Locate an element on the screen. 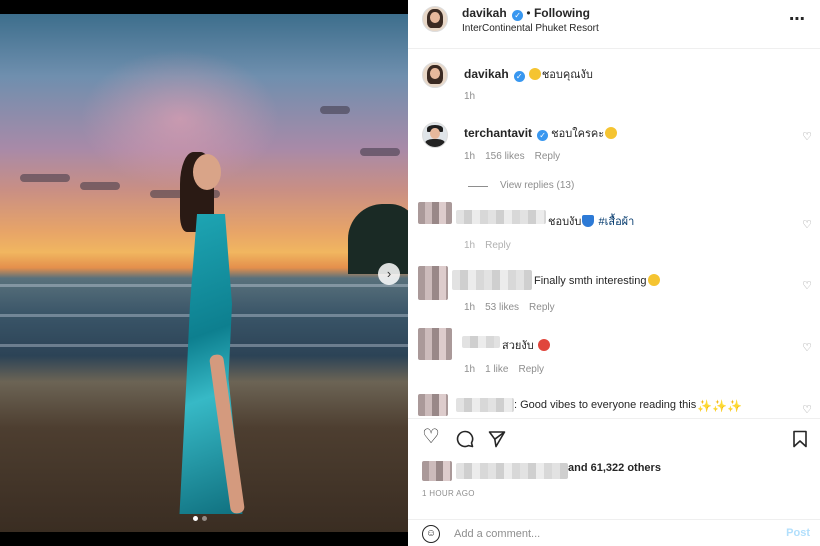 The width and height of the screenshot is (820, 546). post-timestamp: 1 HOUR AGO is located at coordinates (448, 493).